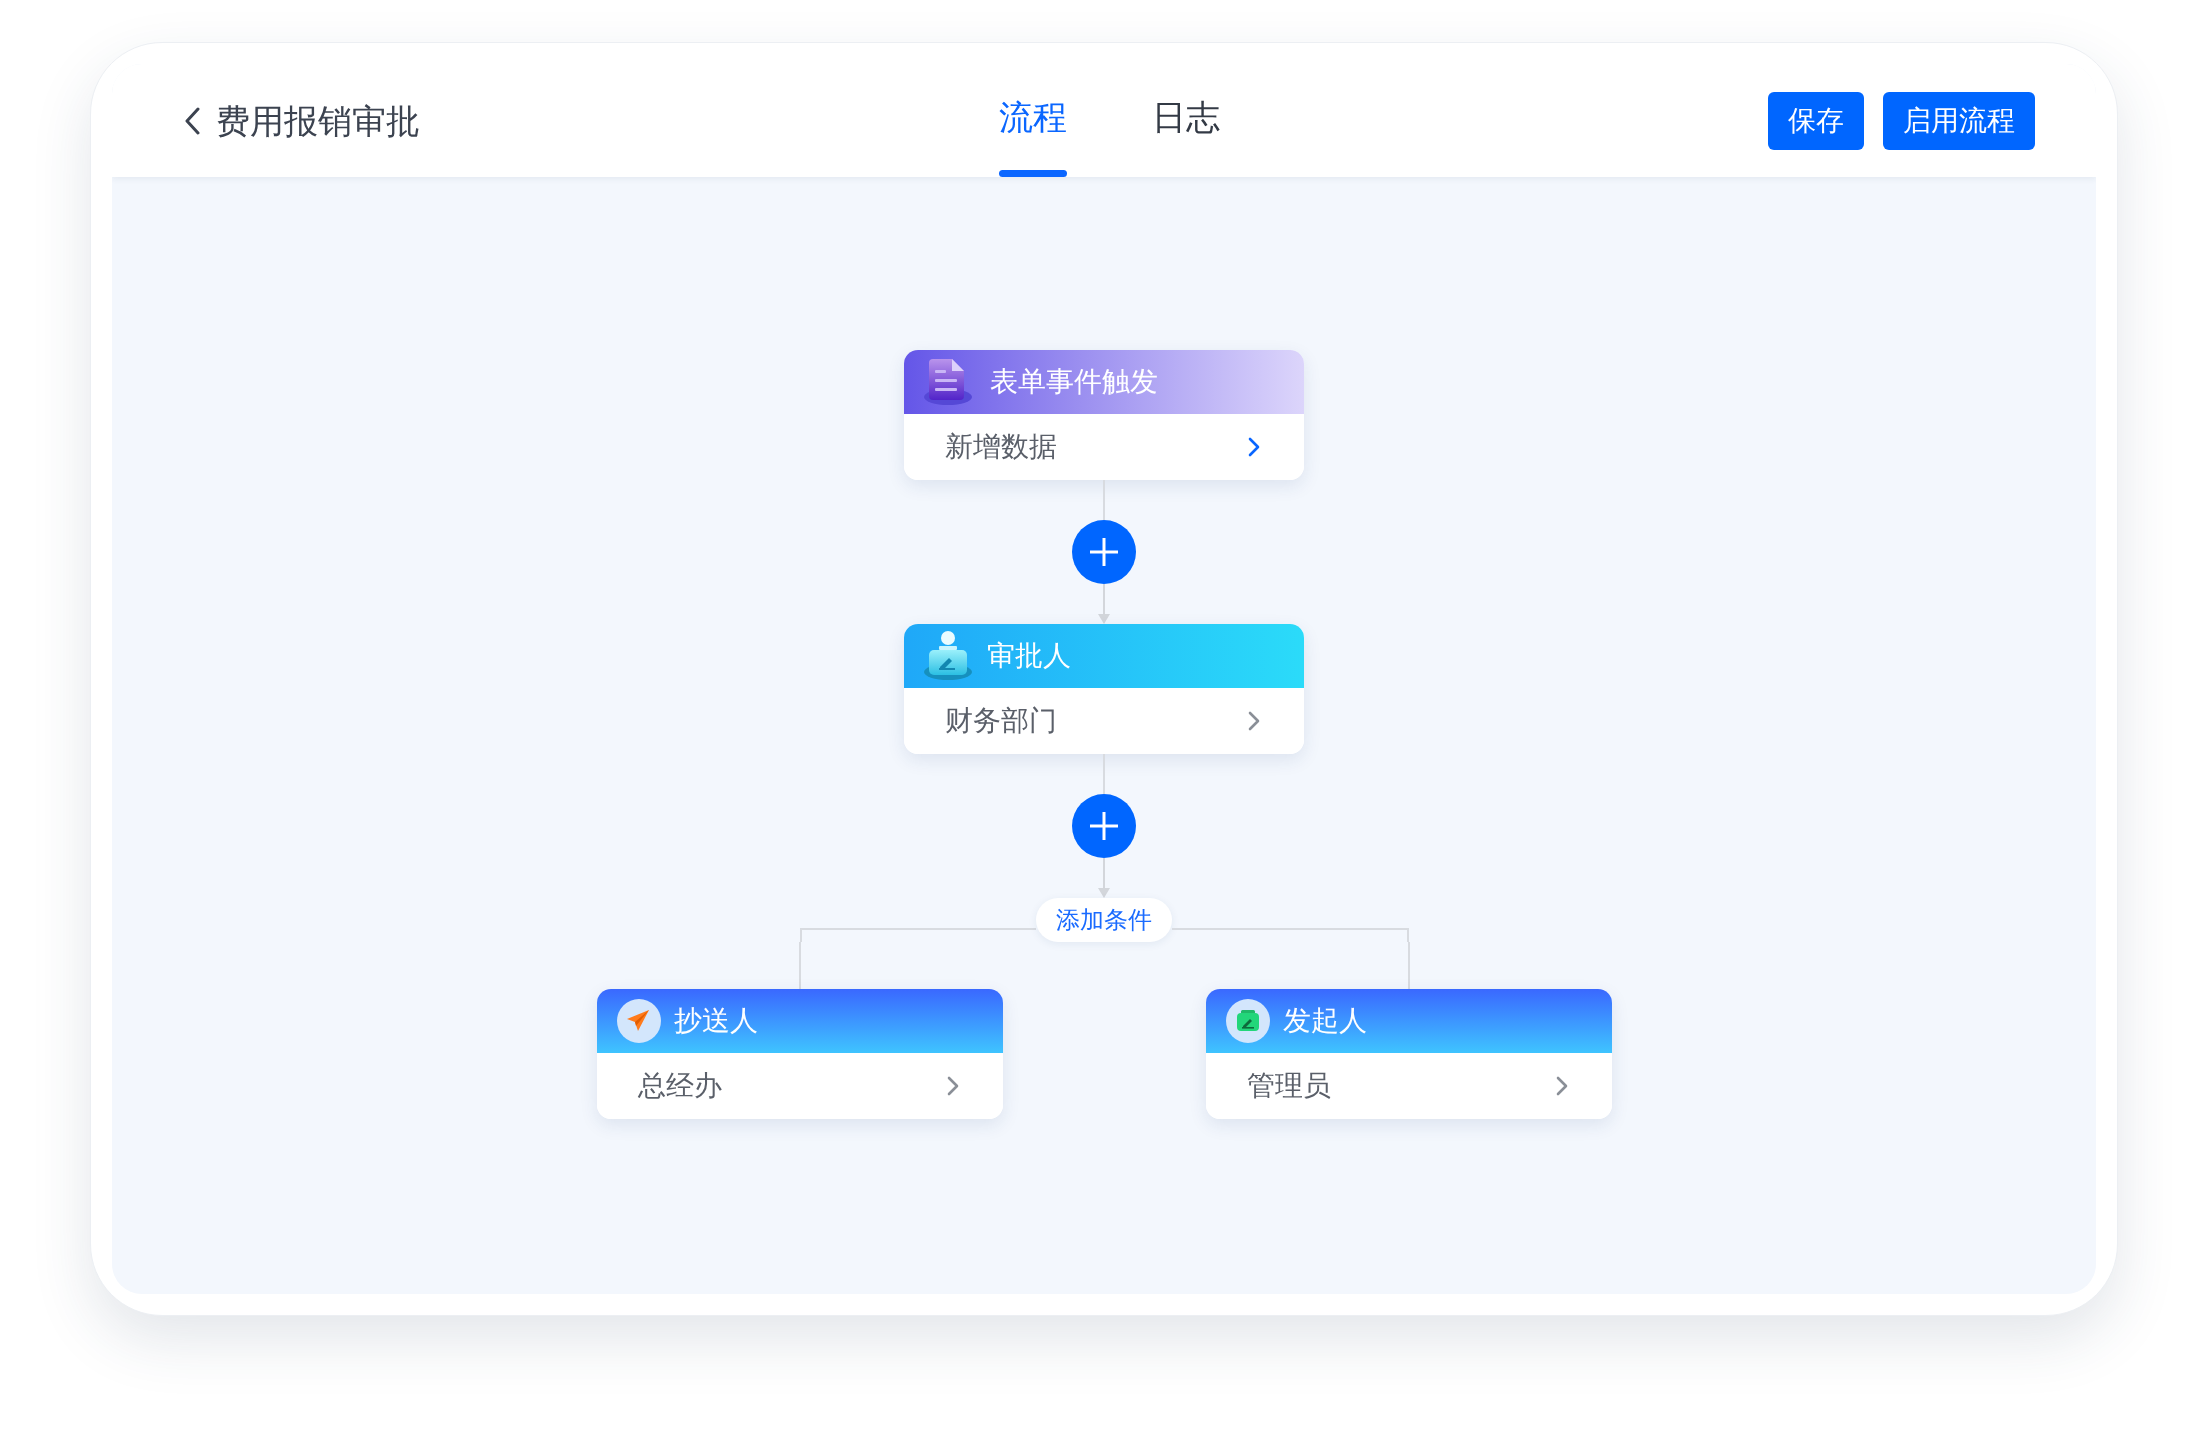 Image resolution: width=2208 pixels, height=1454 pixels. I want to click on document-icon, so click(948, 382).